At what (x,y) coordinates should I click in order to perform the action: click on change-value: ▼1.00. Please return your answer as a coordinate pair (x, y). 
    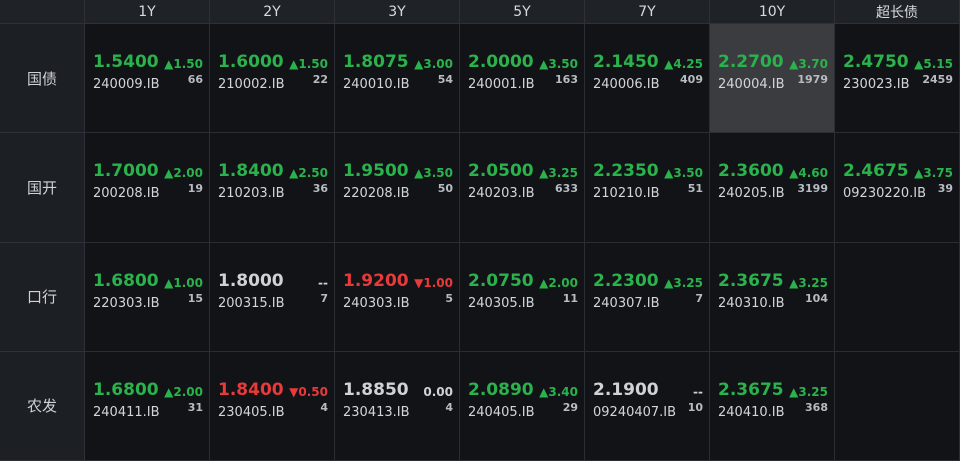
    Looking at the image, I should click on (433, 282).